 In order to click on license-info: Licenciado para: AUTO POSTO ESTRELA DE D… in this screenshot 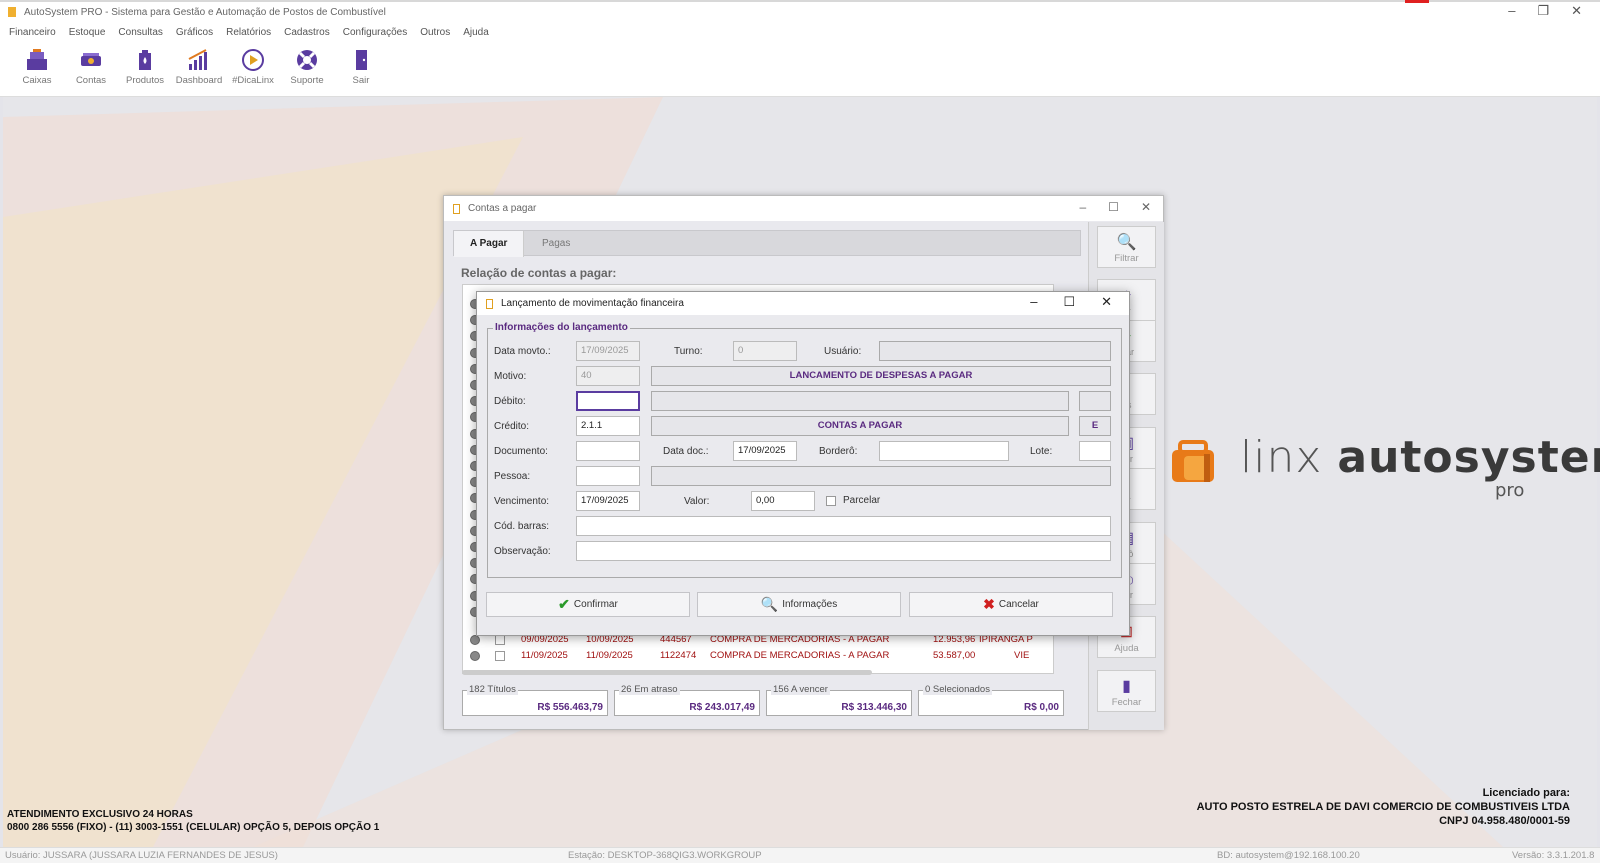, I will do `click(1383, 807)`.